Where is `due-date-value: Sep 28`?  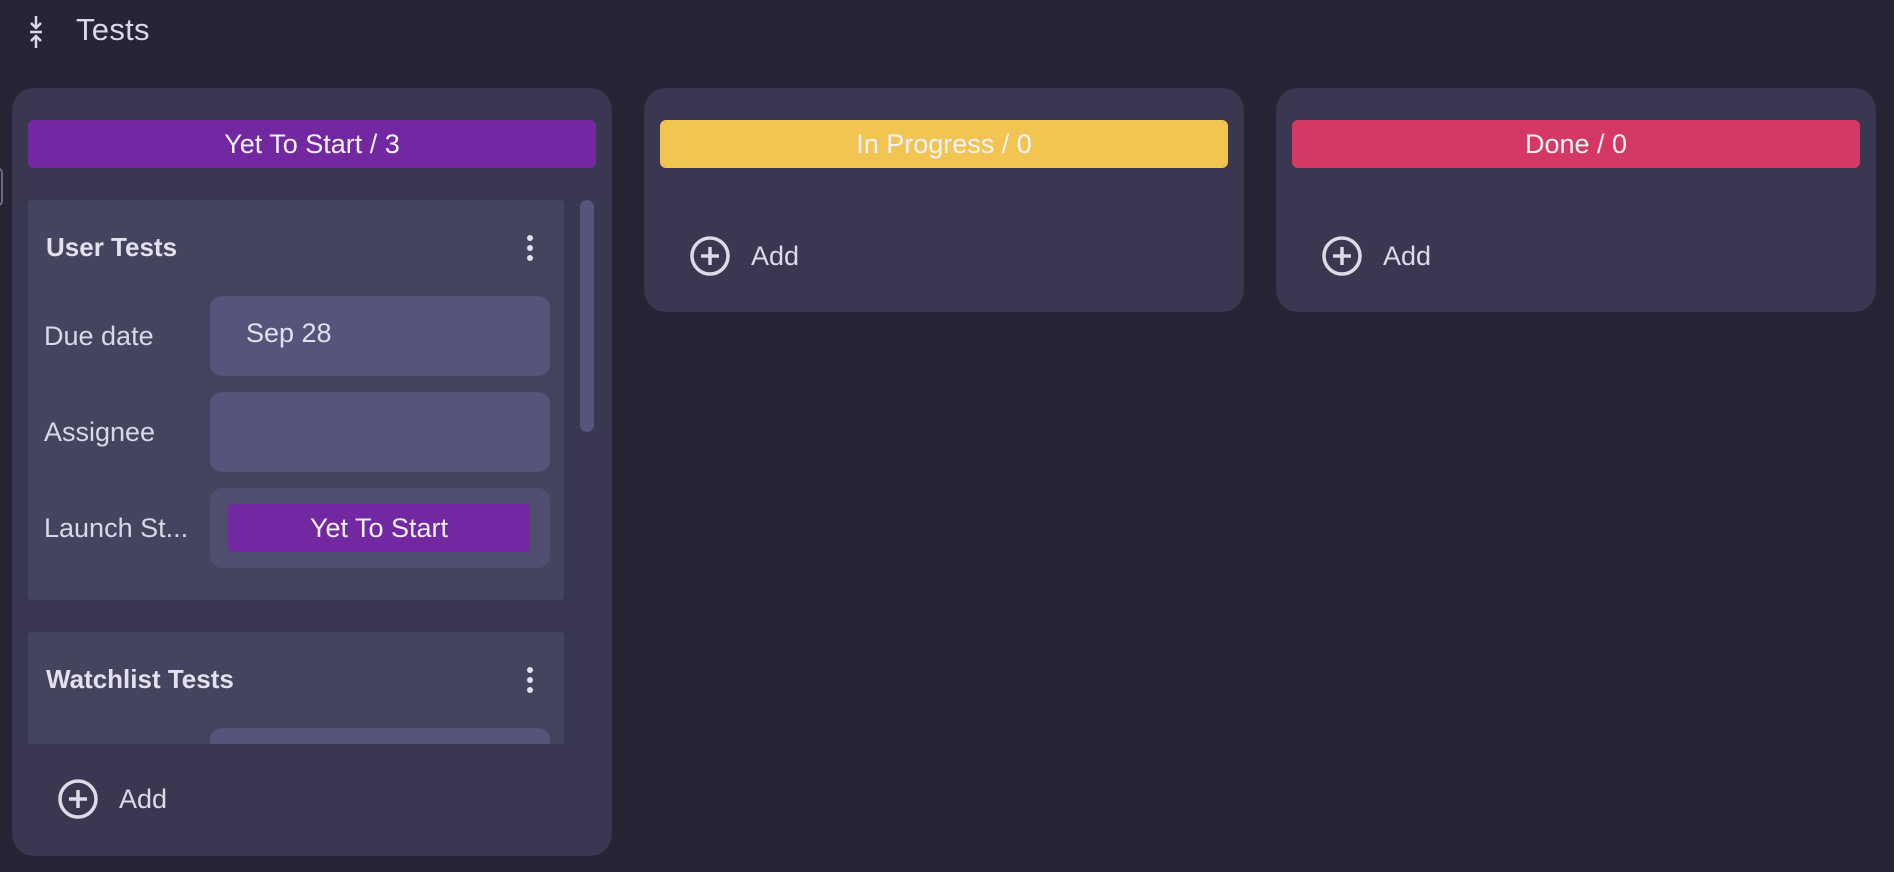 due-date-value: Sep 28 is located at coordinates (289, 333).